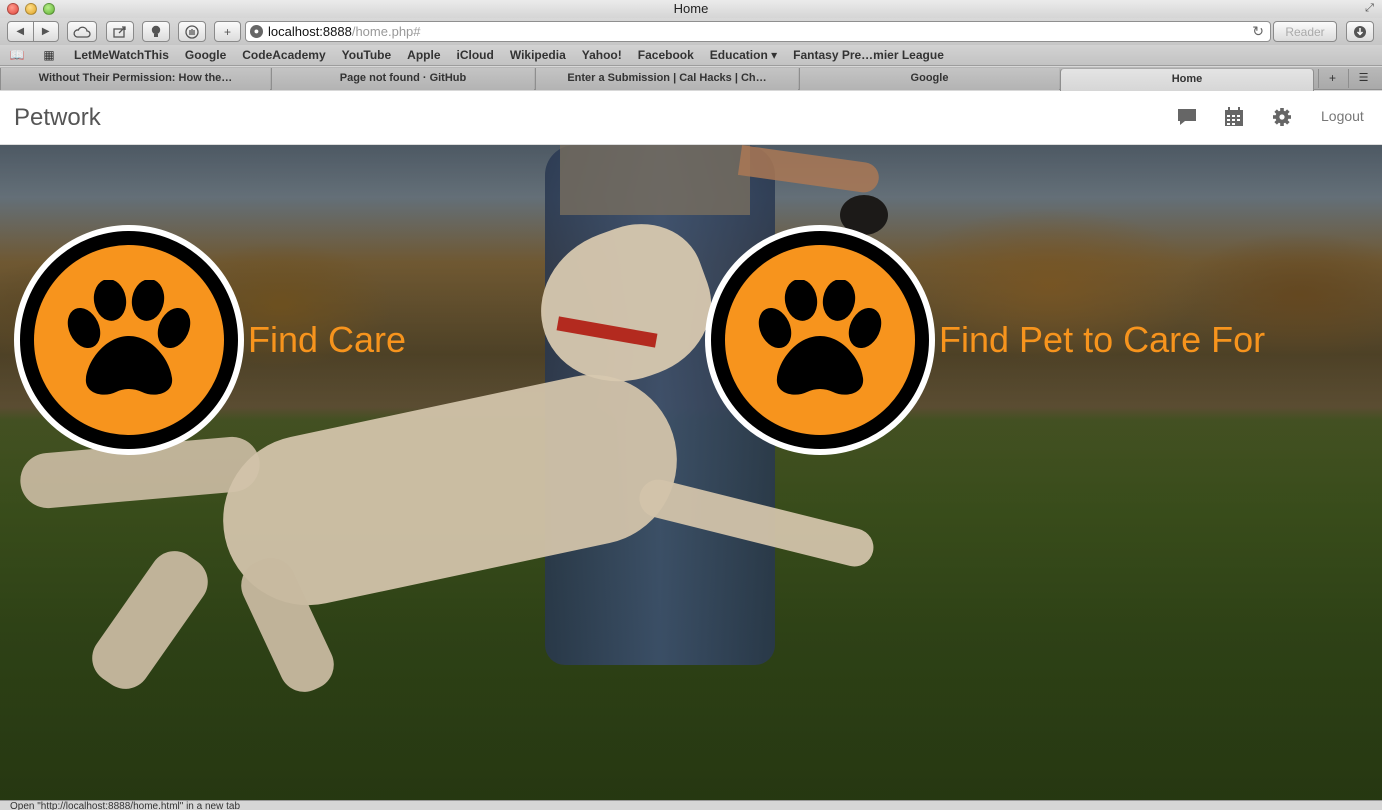 This screenshot has width=1382, height=810. Describe the element at coordinates (1102, 340) in the screenshot. I see `find-pet-label: Find Pet to Care For` at that location.